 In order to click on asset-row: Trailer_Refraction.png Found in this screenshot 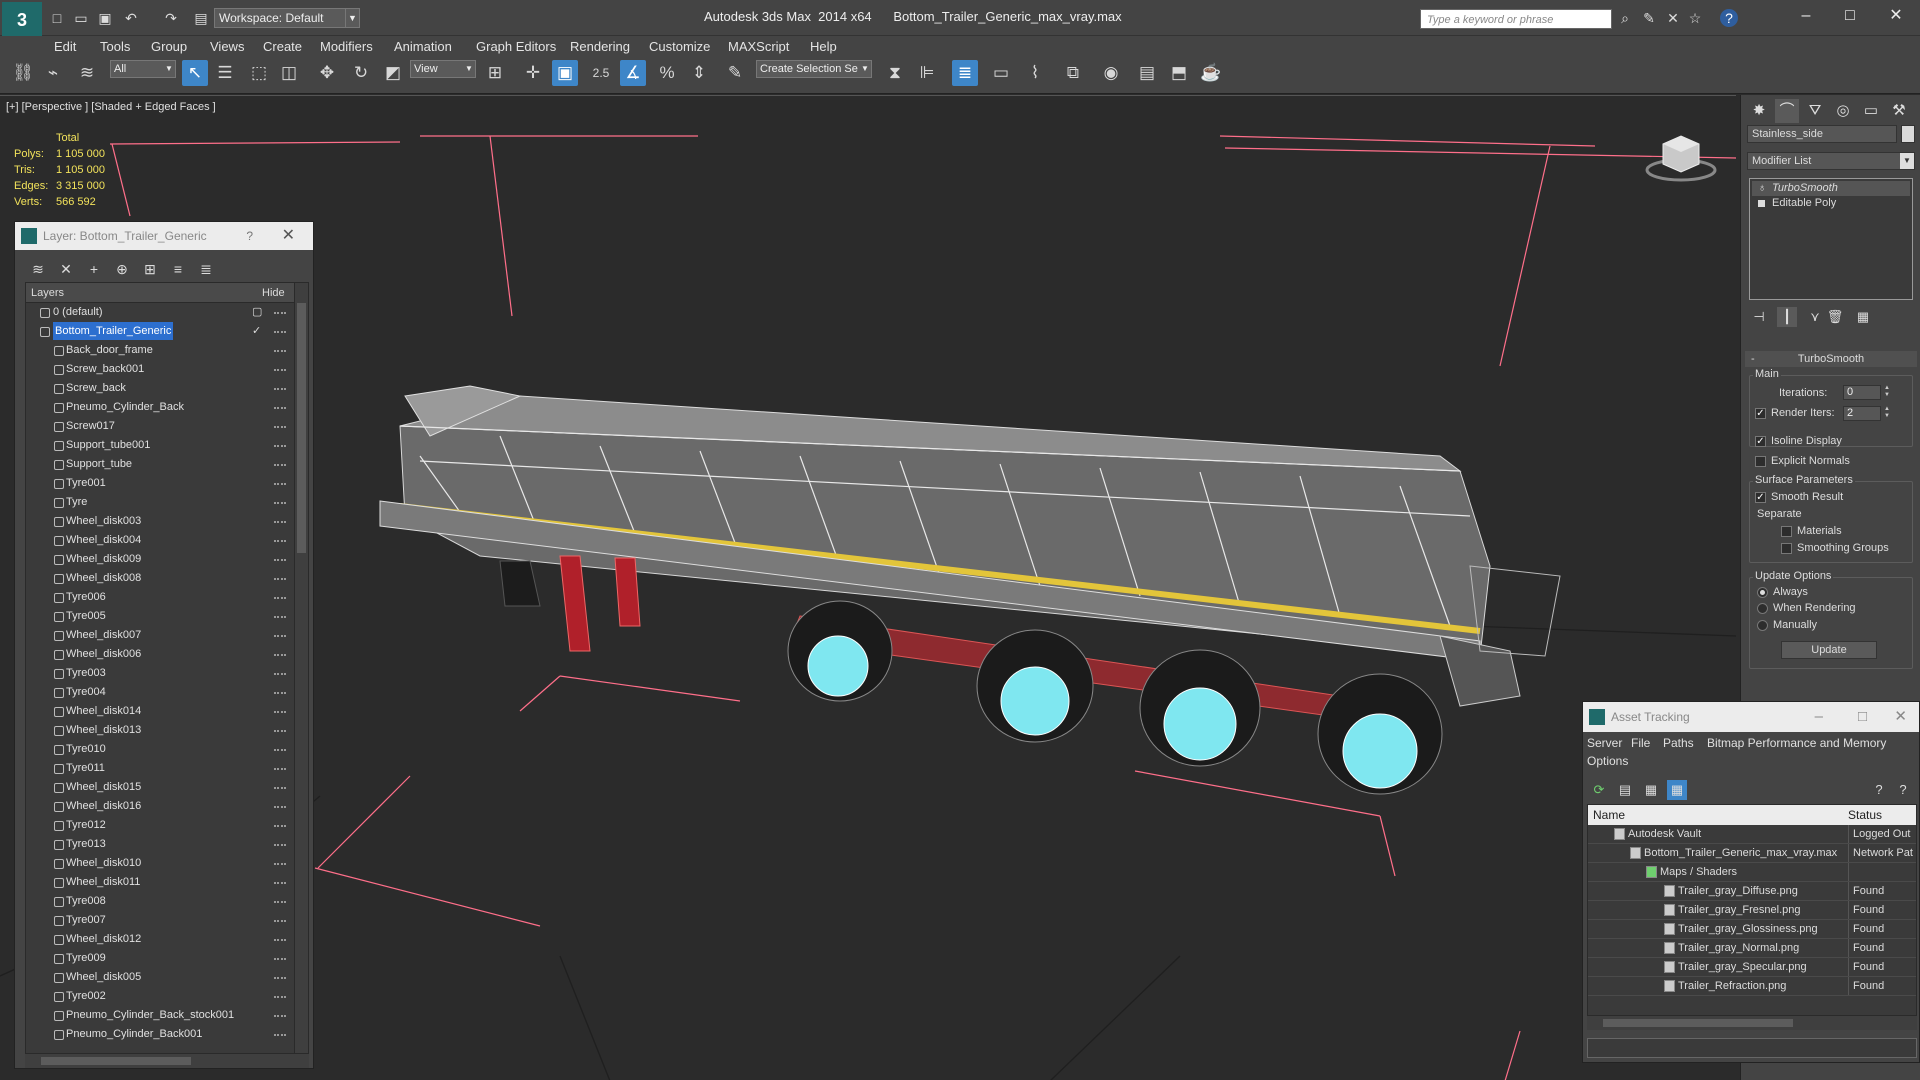, I will do `click(1752, 986)`.